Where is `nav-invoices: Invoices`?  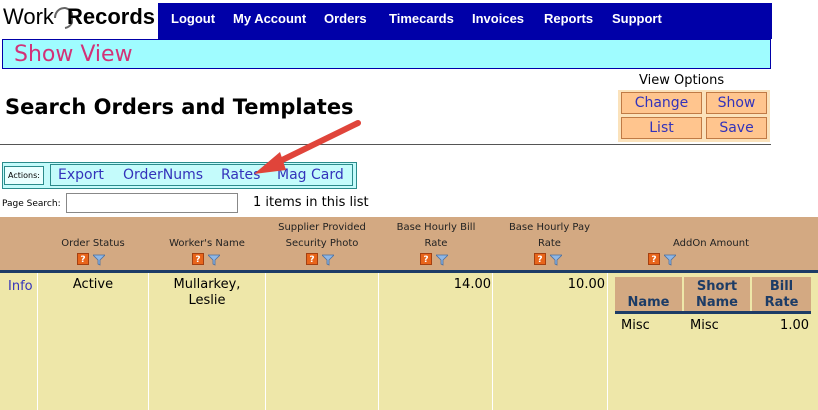
nav-invoices: Invoices is located at coordinates (498, 18).